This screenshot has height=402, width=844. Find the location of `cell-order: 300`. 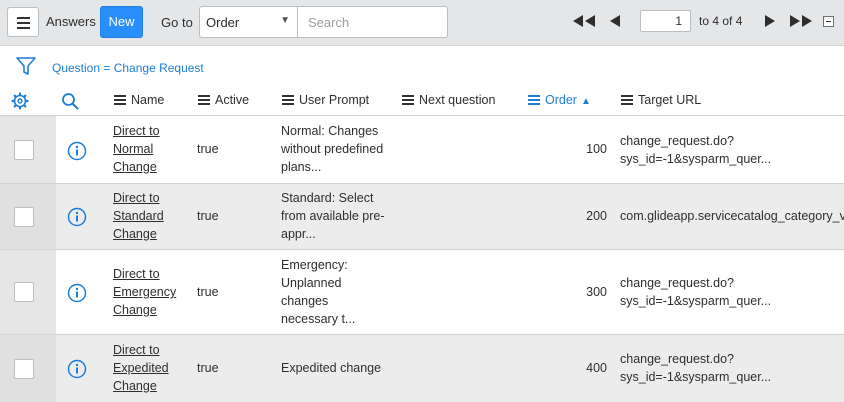

cell-order: 300 is located at coordinates (596, 292).